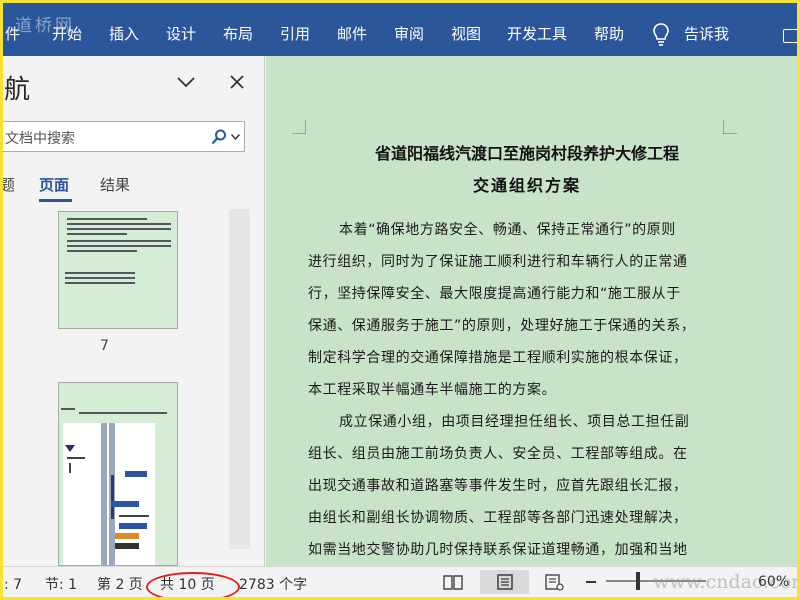  I want to click on nav-tab-headings: 题, so click(9, 184).